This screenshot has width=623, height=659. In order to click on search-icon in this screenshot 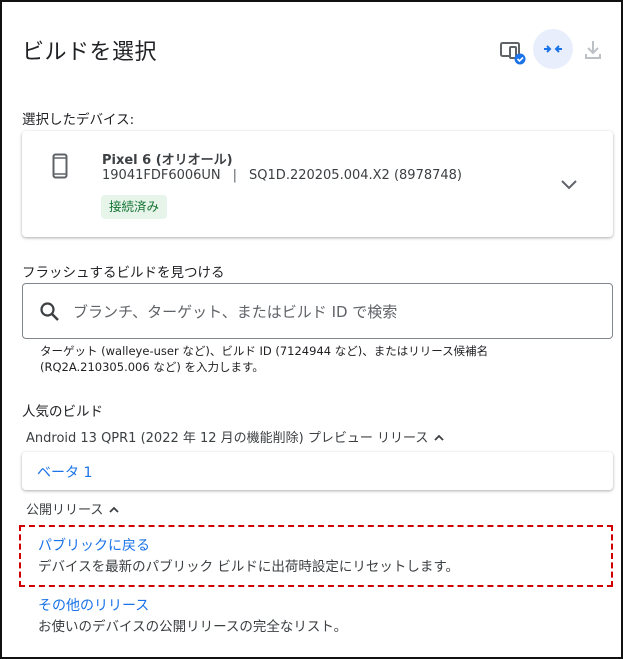, I will do `click(50, 312)`.